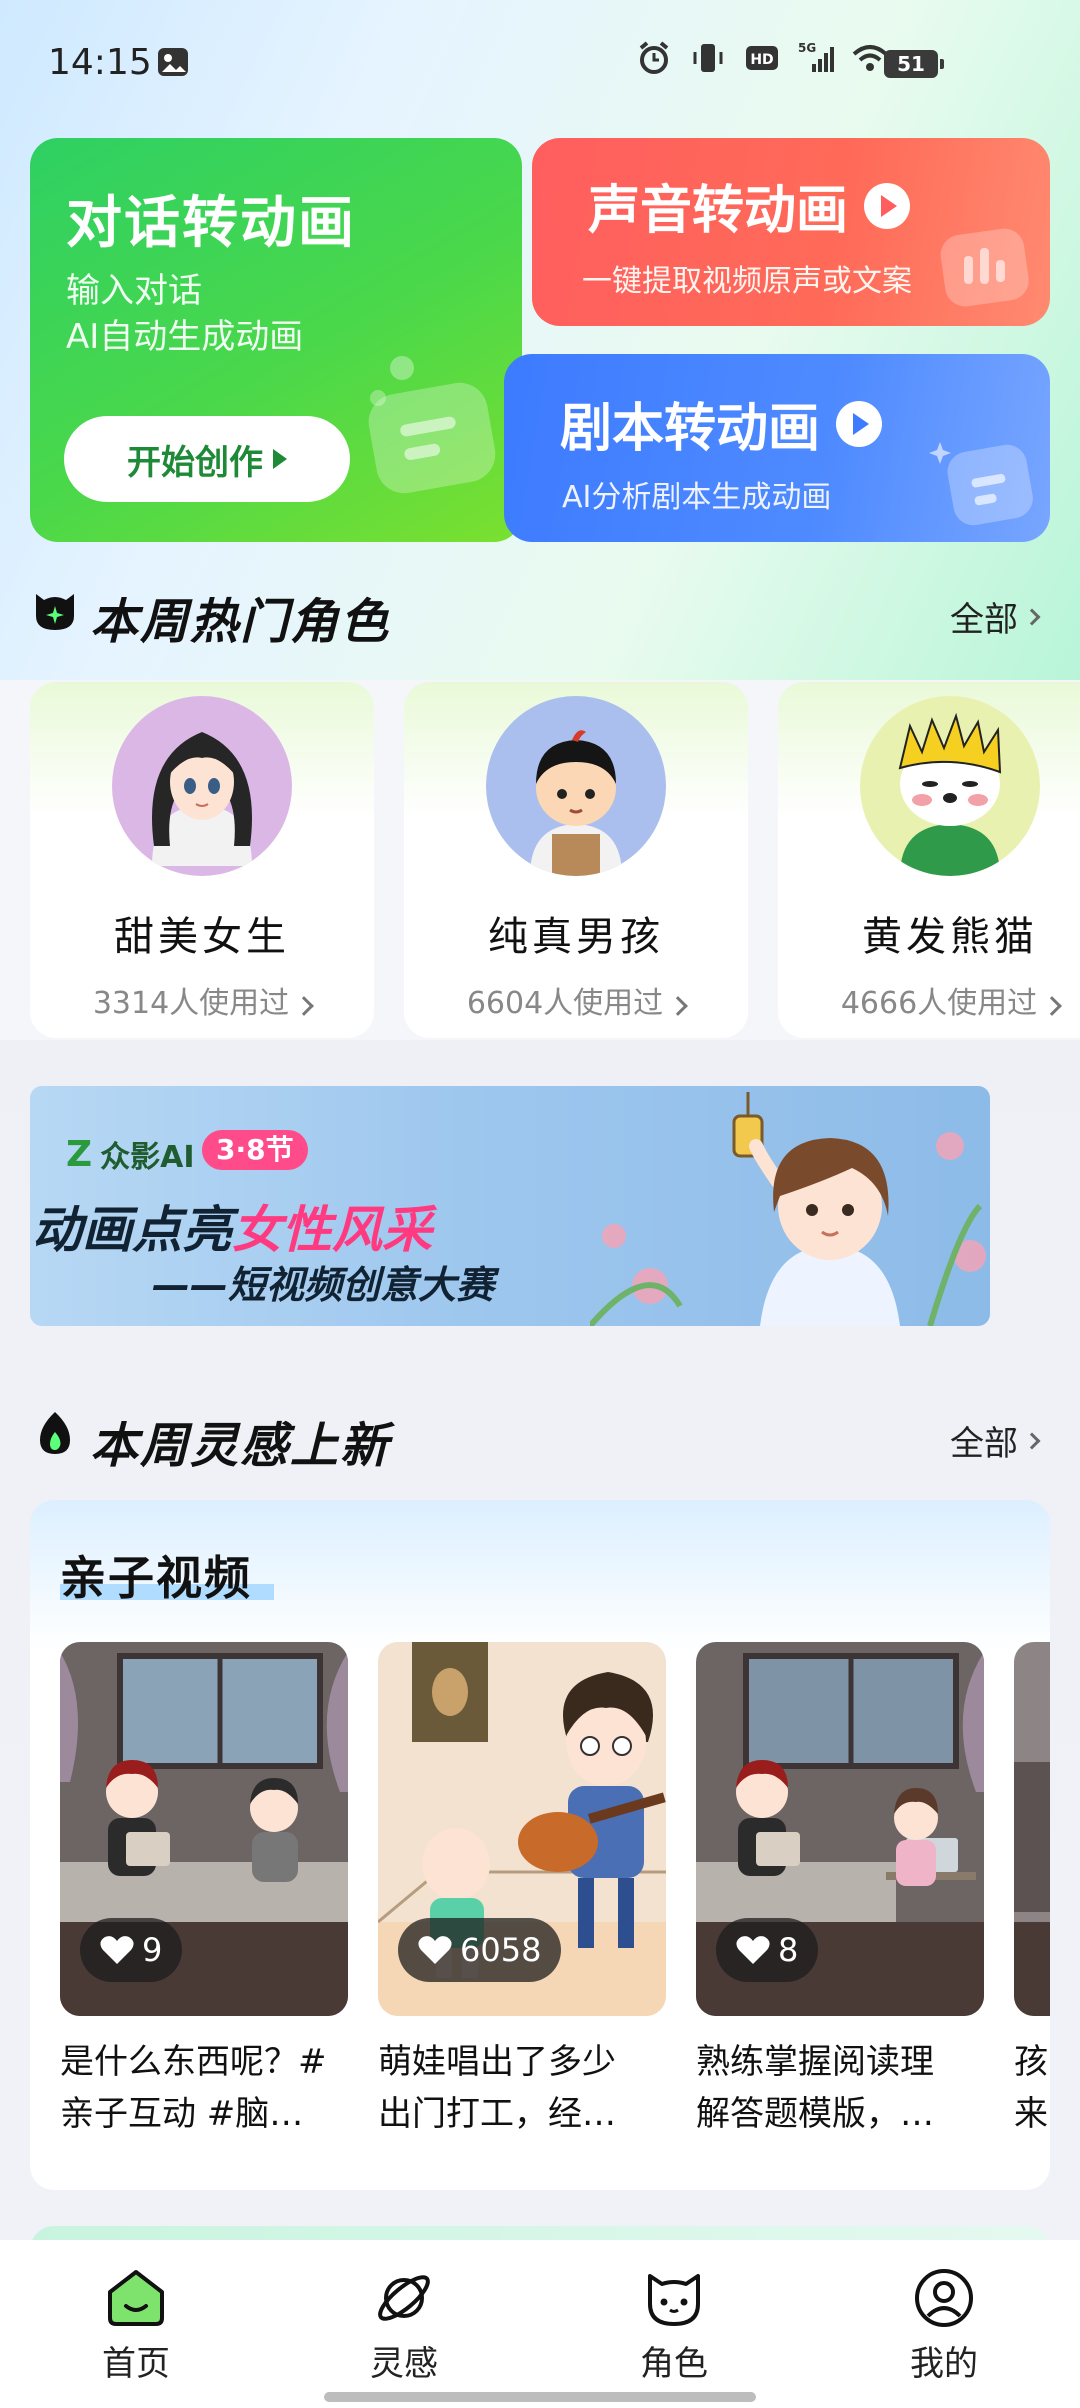  I want to click on script-card-title-text: 剧本转动画, so click(690, 429).